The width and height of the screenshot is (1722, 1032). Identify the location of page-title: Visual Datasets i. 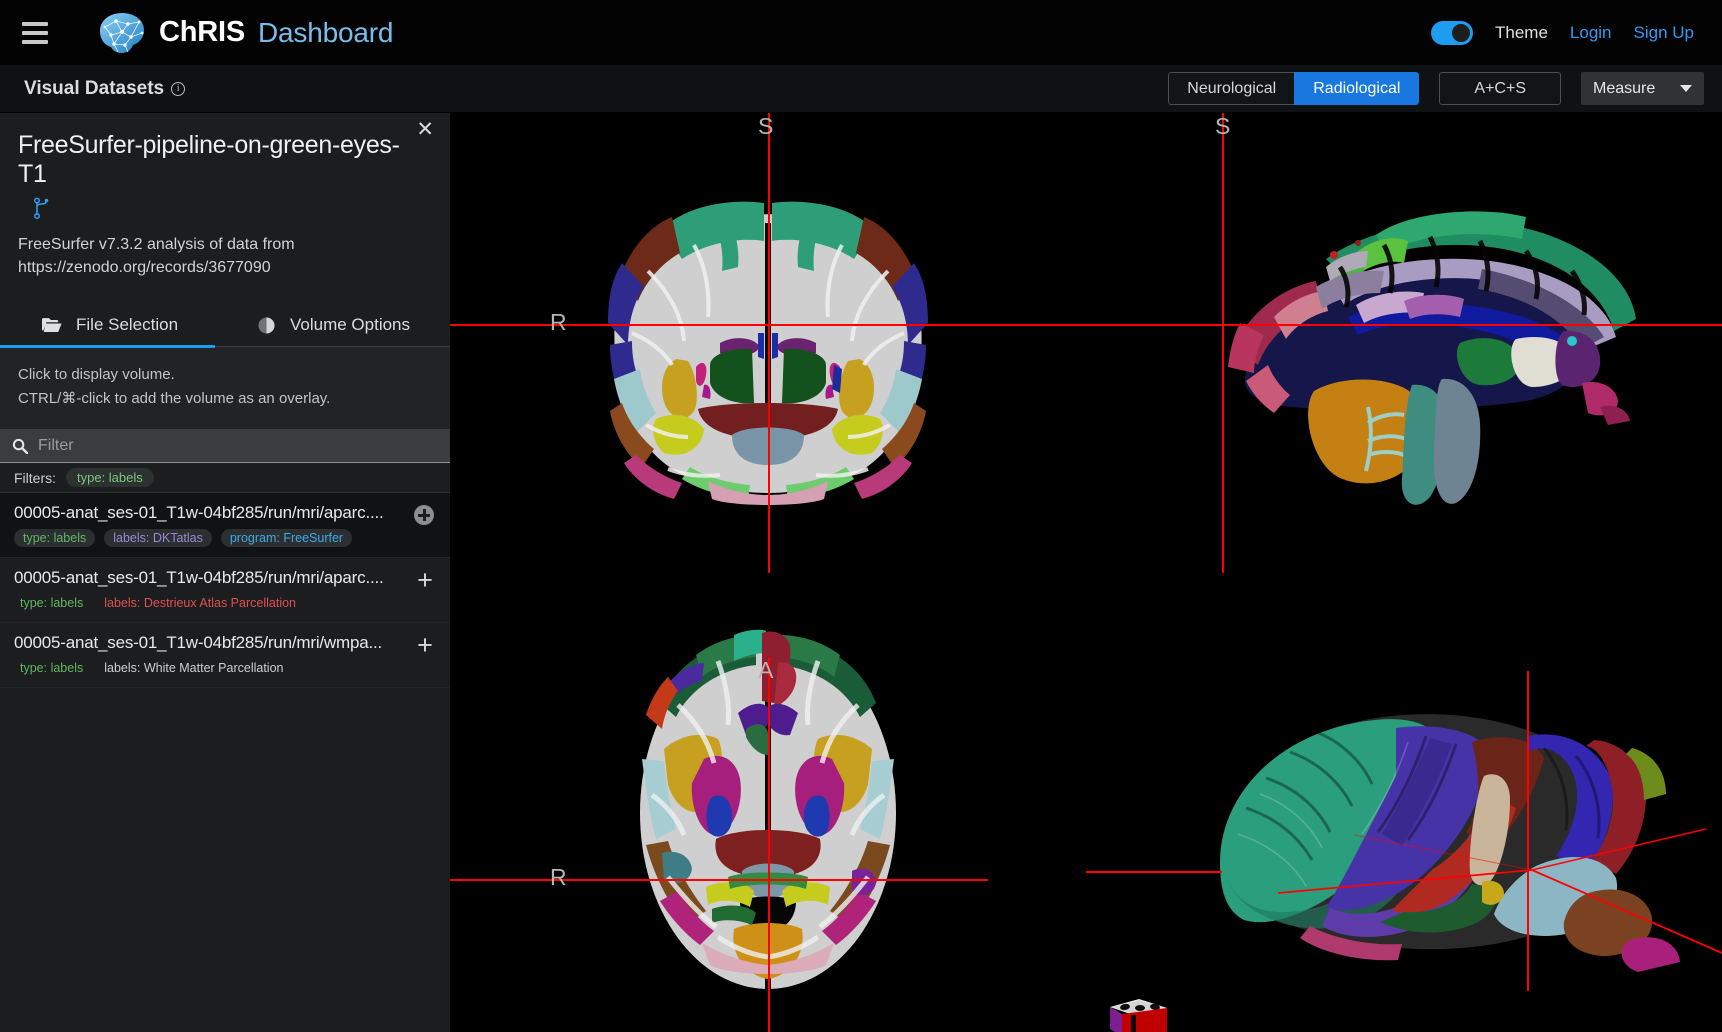
(105, 88).